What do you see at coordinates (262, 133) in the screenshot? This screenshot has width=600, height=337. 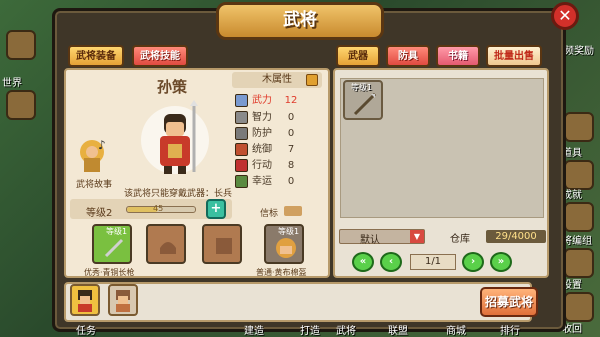 I see `attr-label: 防护` at bounding box center [262, 133].